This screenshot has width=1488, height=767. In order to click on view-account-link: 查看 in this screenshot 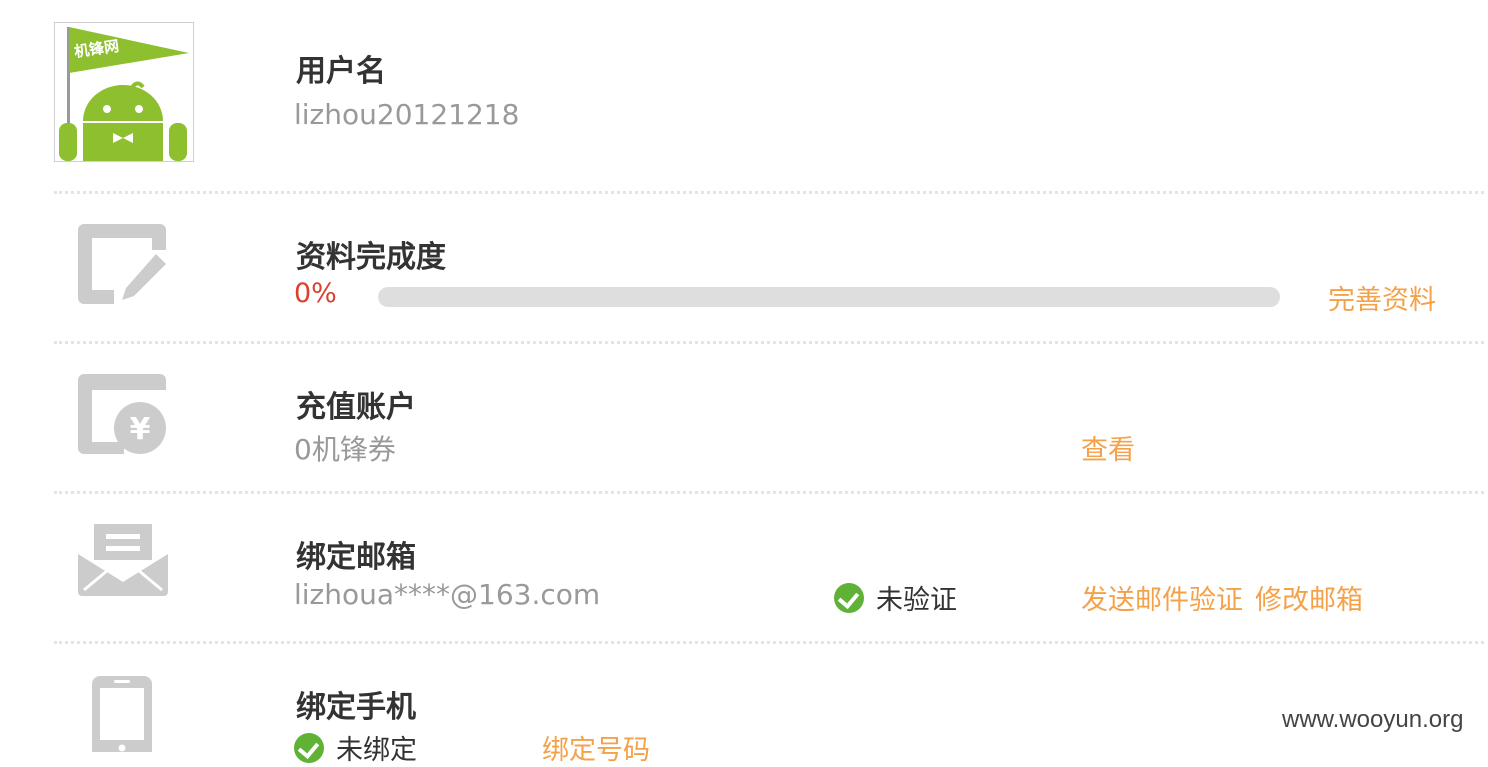, I will do `click(1108, 447)`.